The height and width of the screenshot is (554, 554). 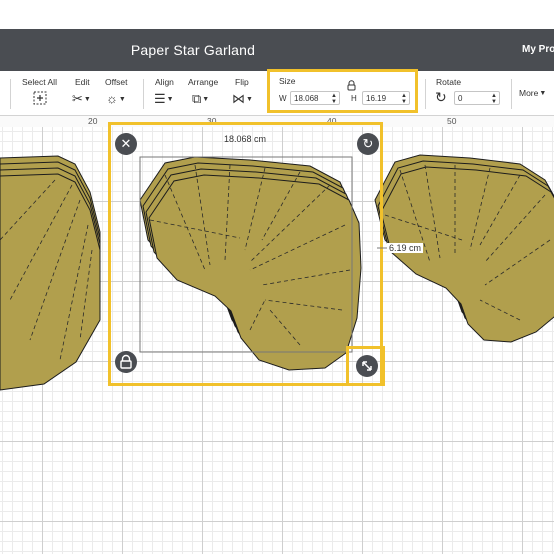 I want to click on resize-icon, so click(x=367, y=366).